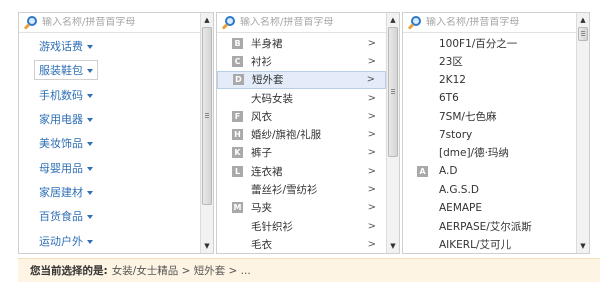  I want to click on category-item: 家居建材, so click(109, 192).